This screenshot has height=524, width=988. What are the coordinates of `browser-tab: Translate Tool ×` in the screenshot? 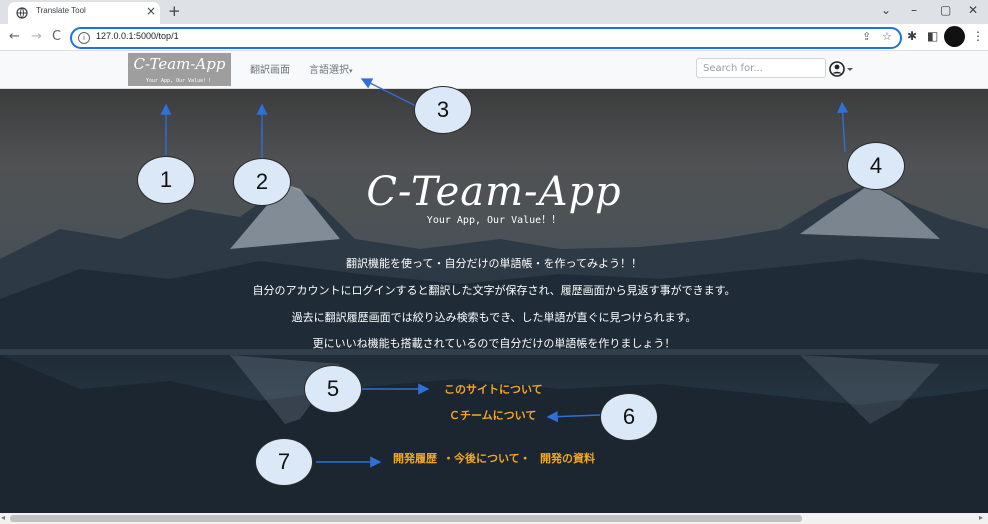 It's located at (84, 13).